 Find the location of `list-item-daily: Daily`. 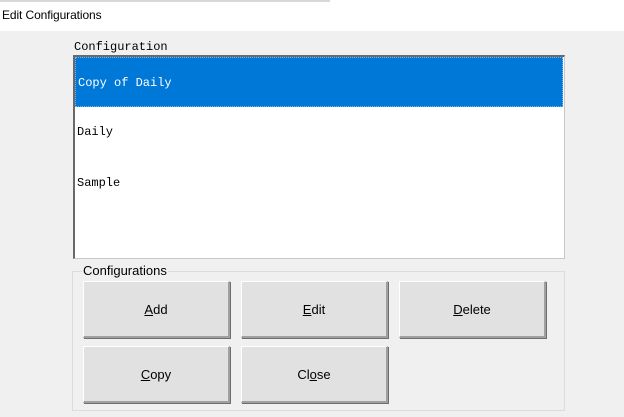

list-item-daily: Daily is located at coordinates (319, 132).